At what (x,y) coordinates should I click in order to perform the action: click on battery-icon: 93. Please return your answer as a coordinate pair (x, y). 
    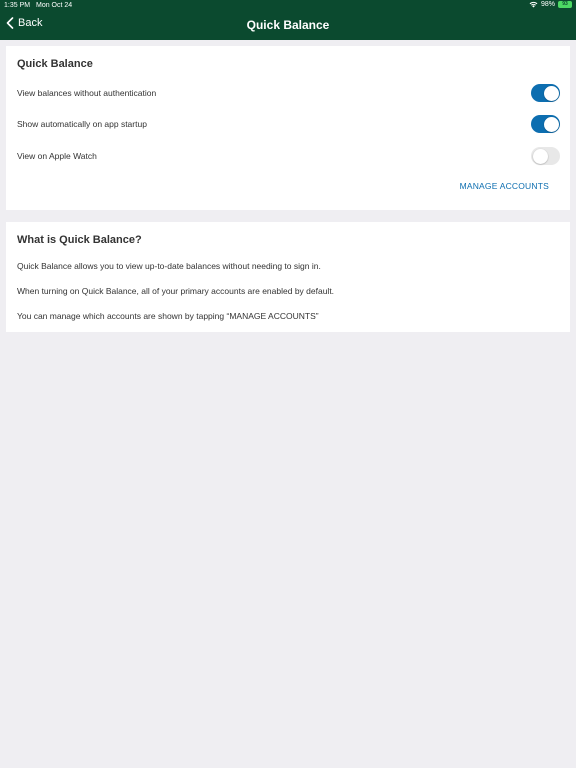
    Looking at the image, I should click on (565, 4).